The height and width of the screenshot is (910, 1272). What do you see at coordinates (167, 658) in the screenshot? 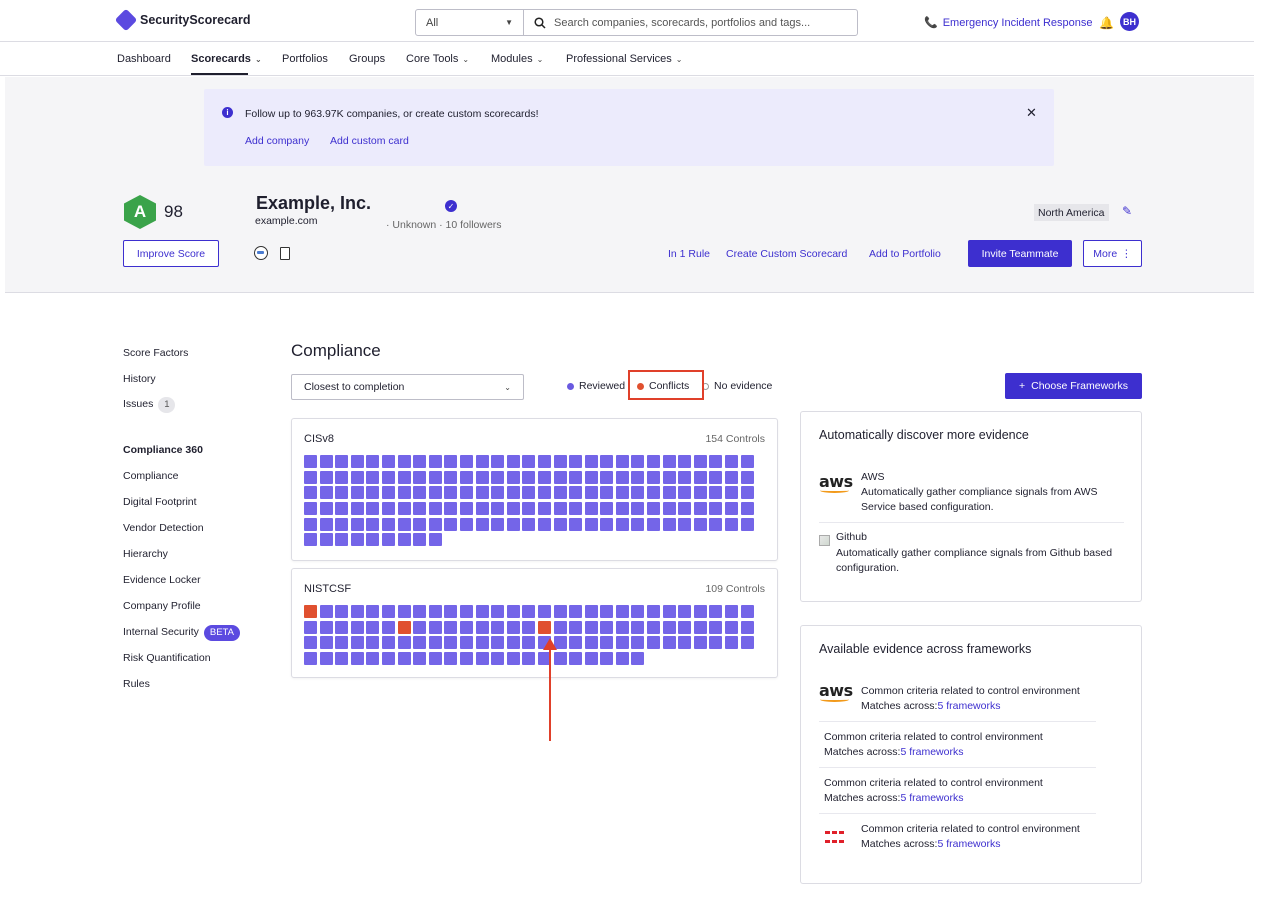
I see `sidebar-item-risk-quantification: Risk Quantification` at bounding box center [167, 658].